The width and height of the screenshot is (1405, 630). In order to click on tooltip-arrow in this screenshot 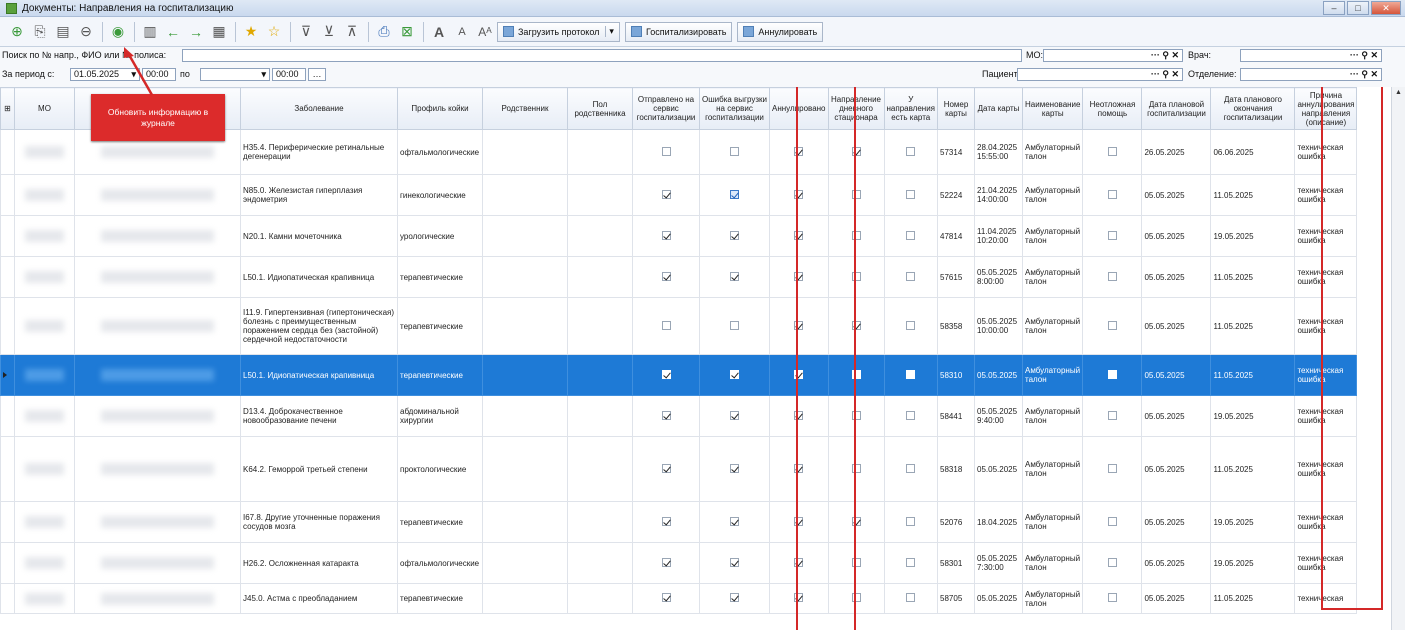, I will do `click(139, 71)`.